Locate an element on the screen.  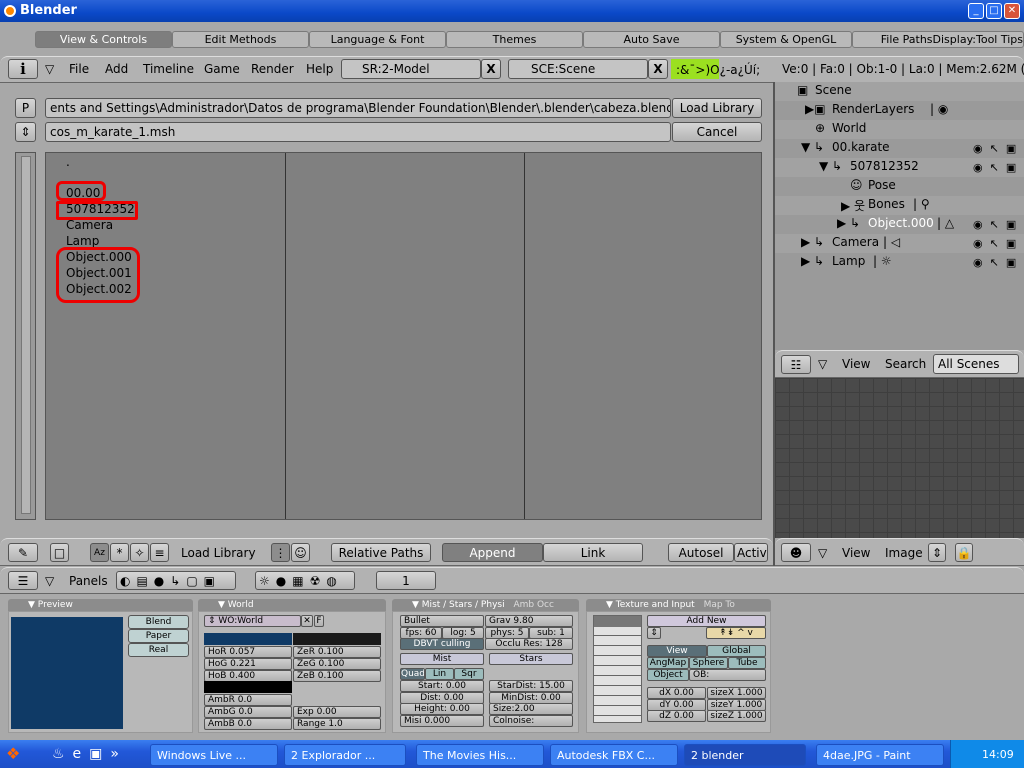
texture-channel-list is located at coordinates (617, 669).